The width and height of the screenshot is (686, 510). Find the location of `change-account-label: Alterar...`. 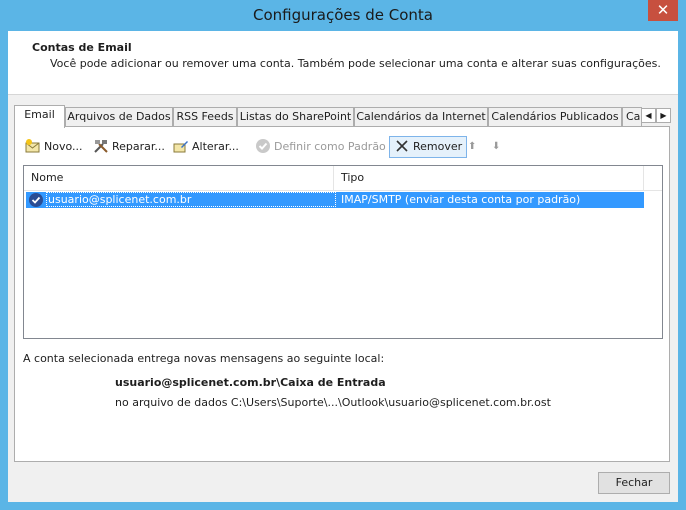

change-account-label: Alterar... is located at coordinates (215, 146).